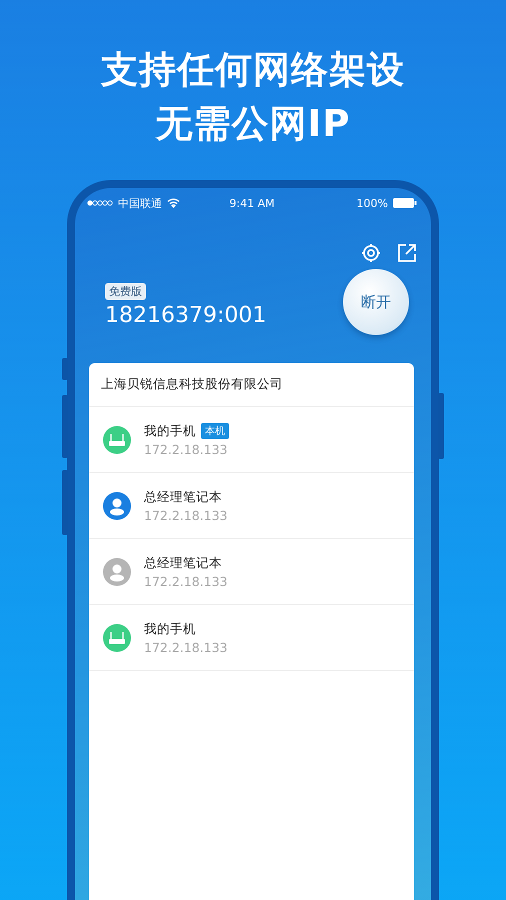 This screenshot has height=900, width=506. Describe the element at coordinates (253, 124) in the screenshot. I see `headline-text: 无需公网IP` at that location.